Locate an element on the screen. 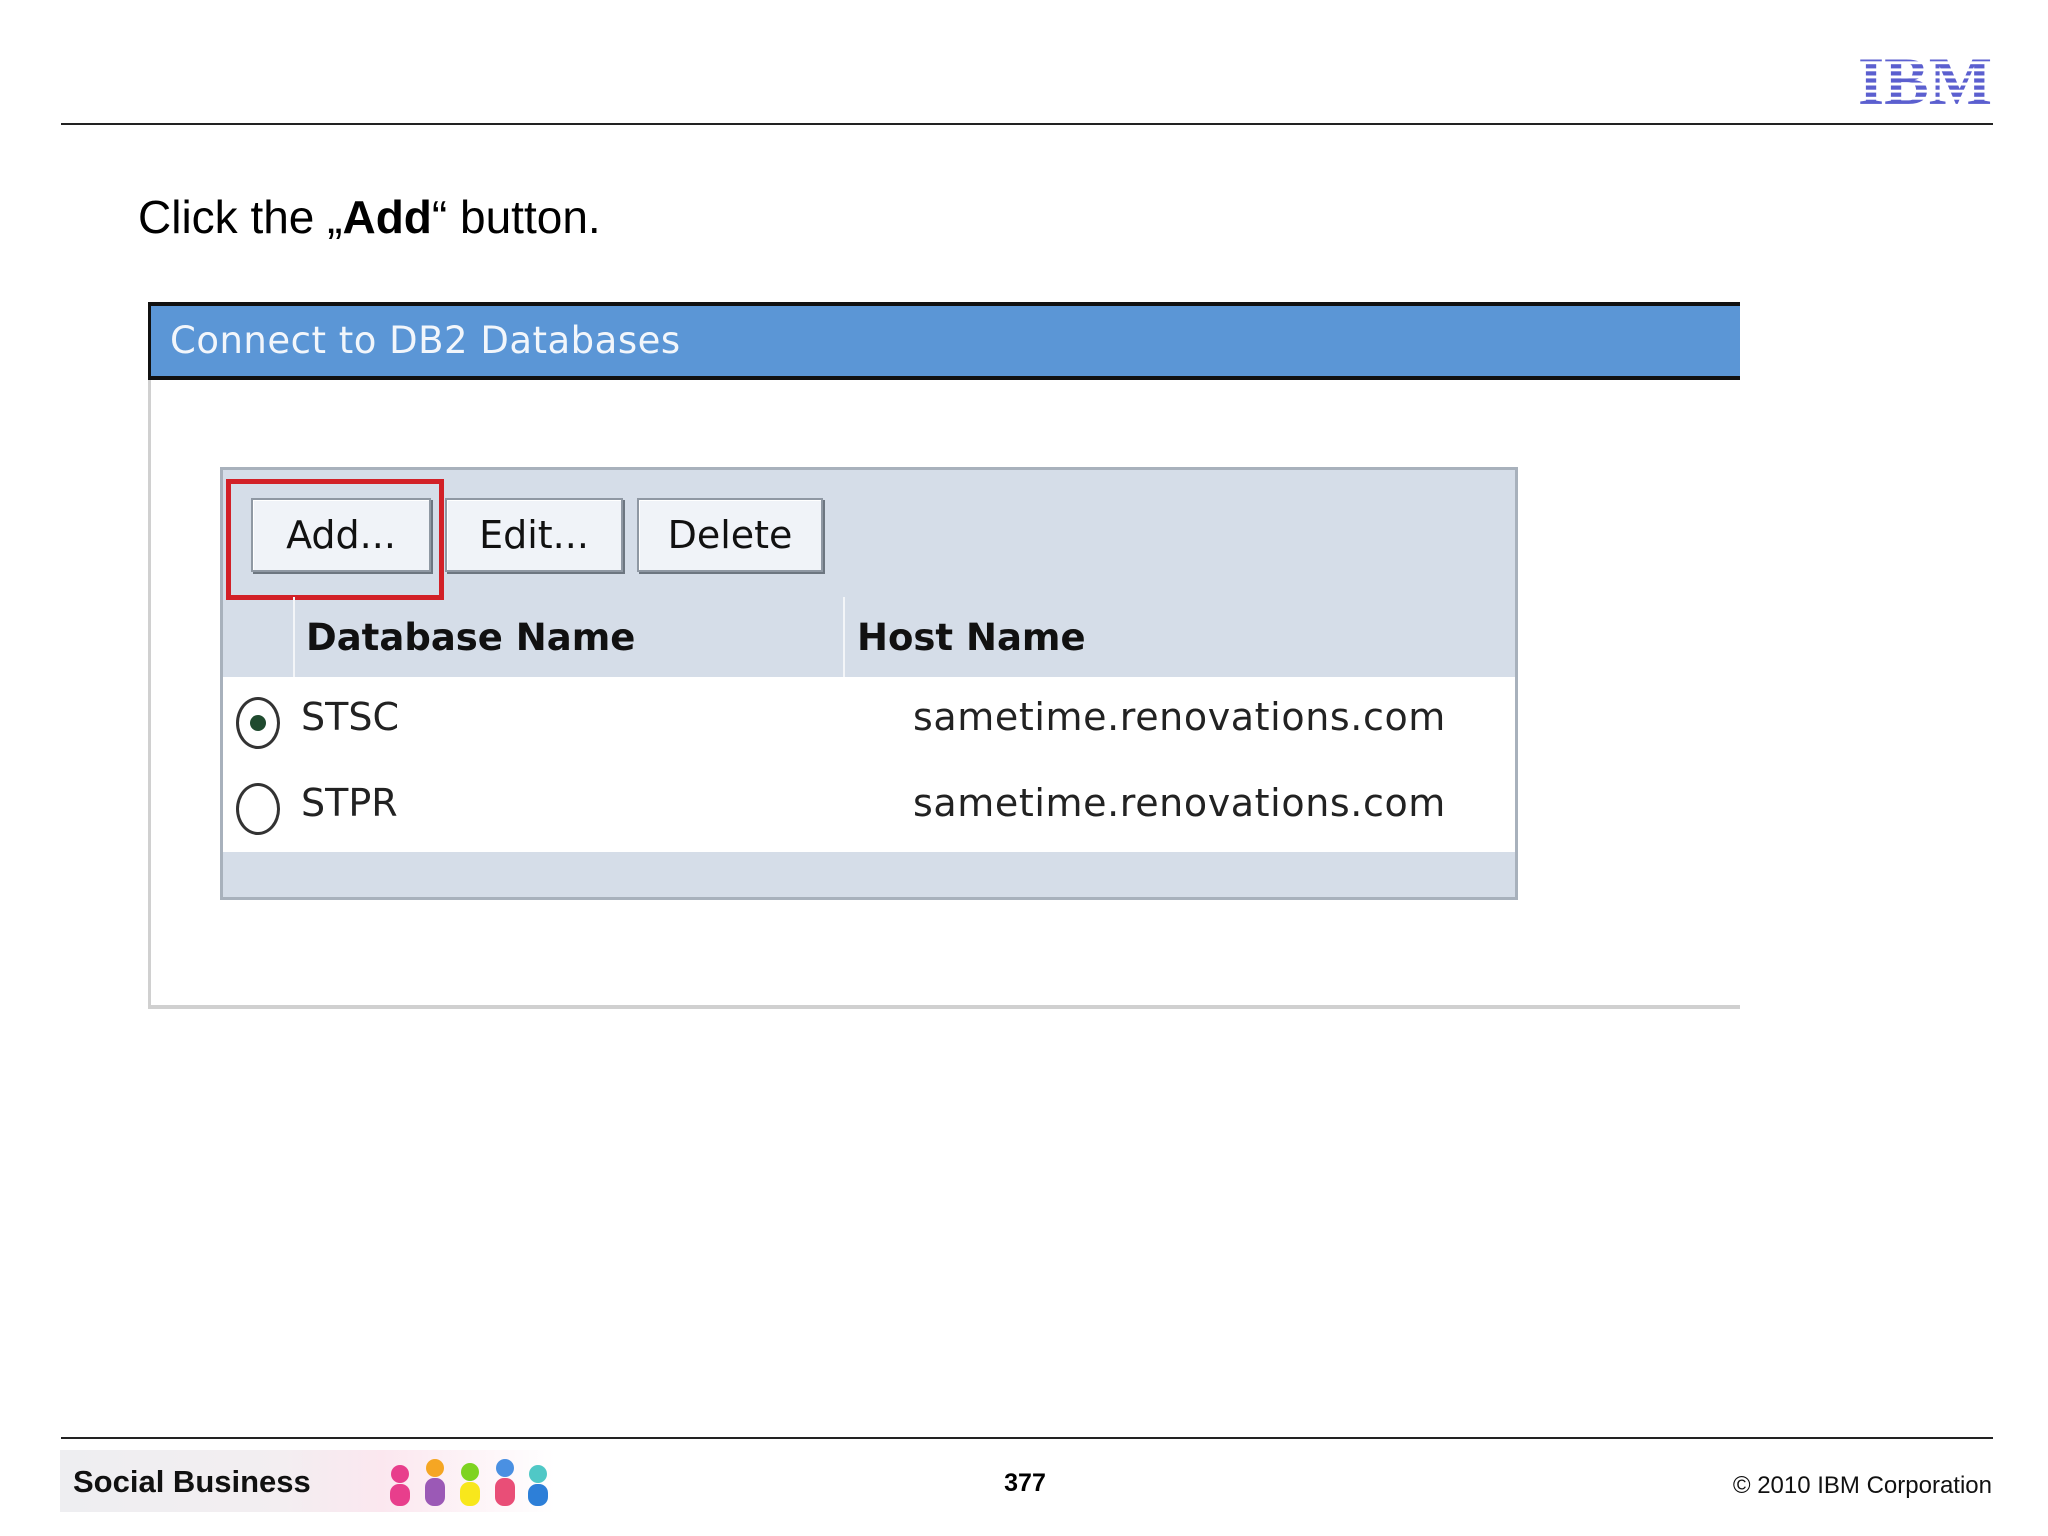 This screenshot has height=1536, width=2048. social-business-banner: Social Business is located at coordinates (307, 1481).